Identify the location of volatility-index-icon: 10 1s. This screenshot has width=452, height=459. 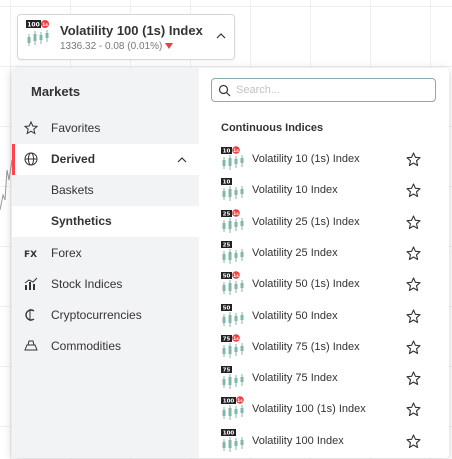
(232, 158).